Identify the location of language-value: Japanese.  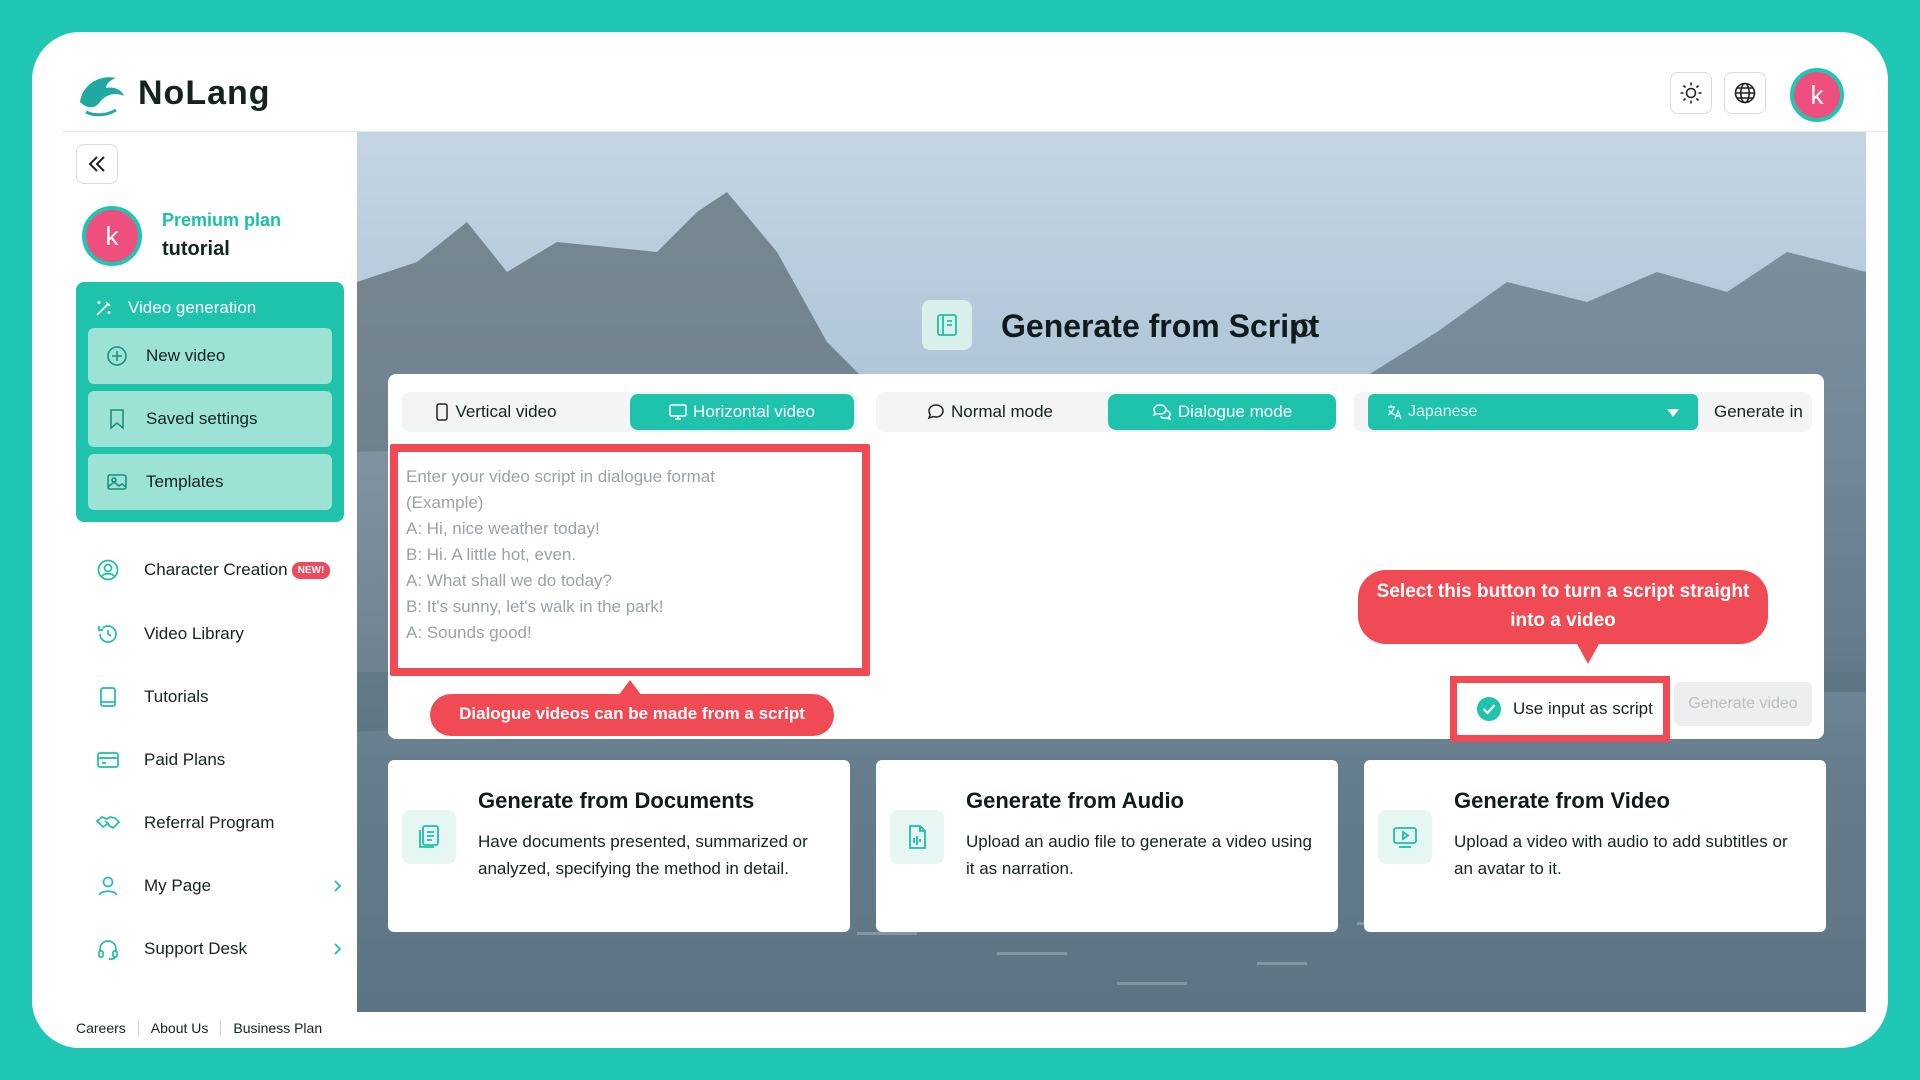
(1443, 411).